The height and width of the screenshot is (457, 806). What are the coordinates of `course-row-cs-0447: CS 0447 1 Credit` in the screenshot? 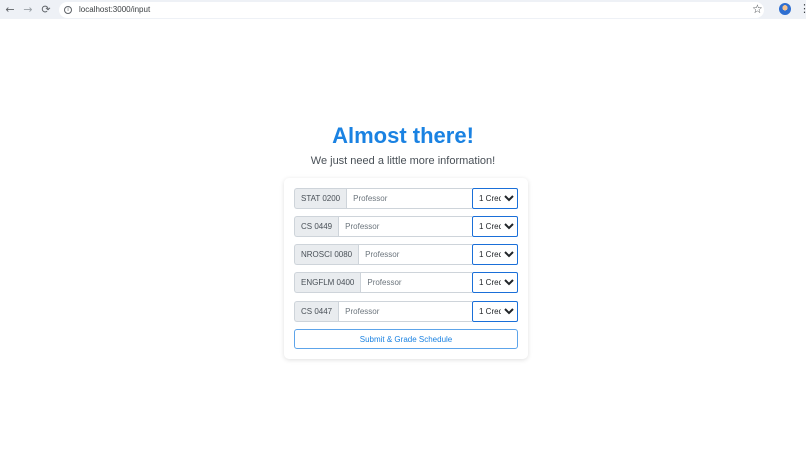 It's located at (406, 311).